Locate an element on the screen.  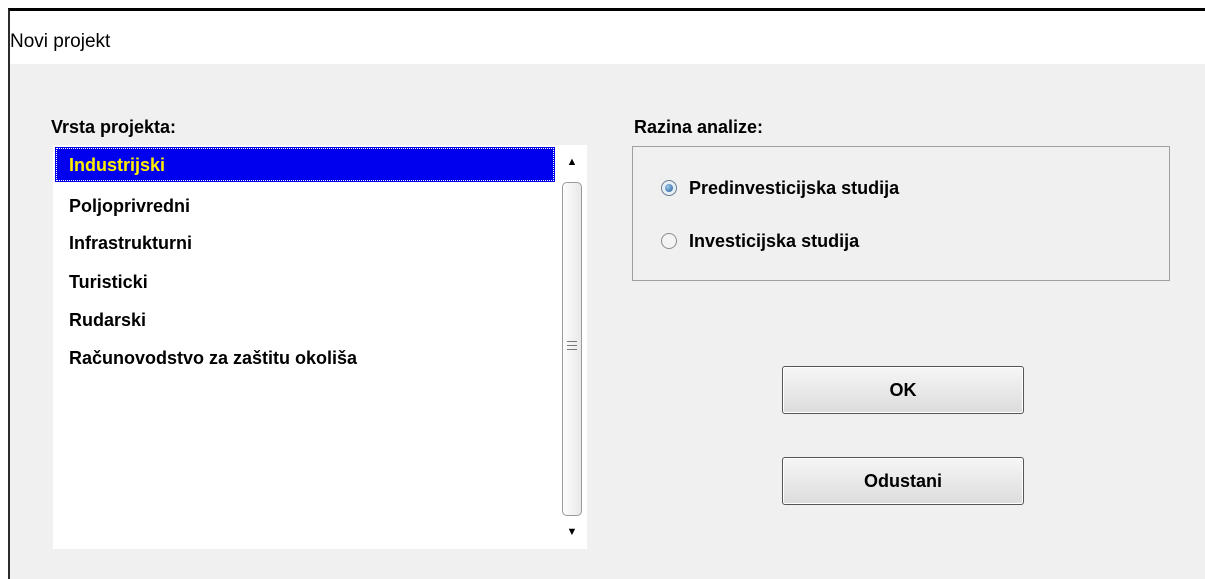
scrollbar-grip-icon is located at coordinates (572, 346).